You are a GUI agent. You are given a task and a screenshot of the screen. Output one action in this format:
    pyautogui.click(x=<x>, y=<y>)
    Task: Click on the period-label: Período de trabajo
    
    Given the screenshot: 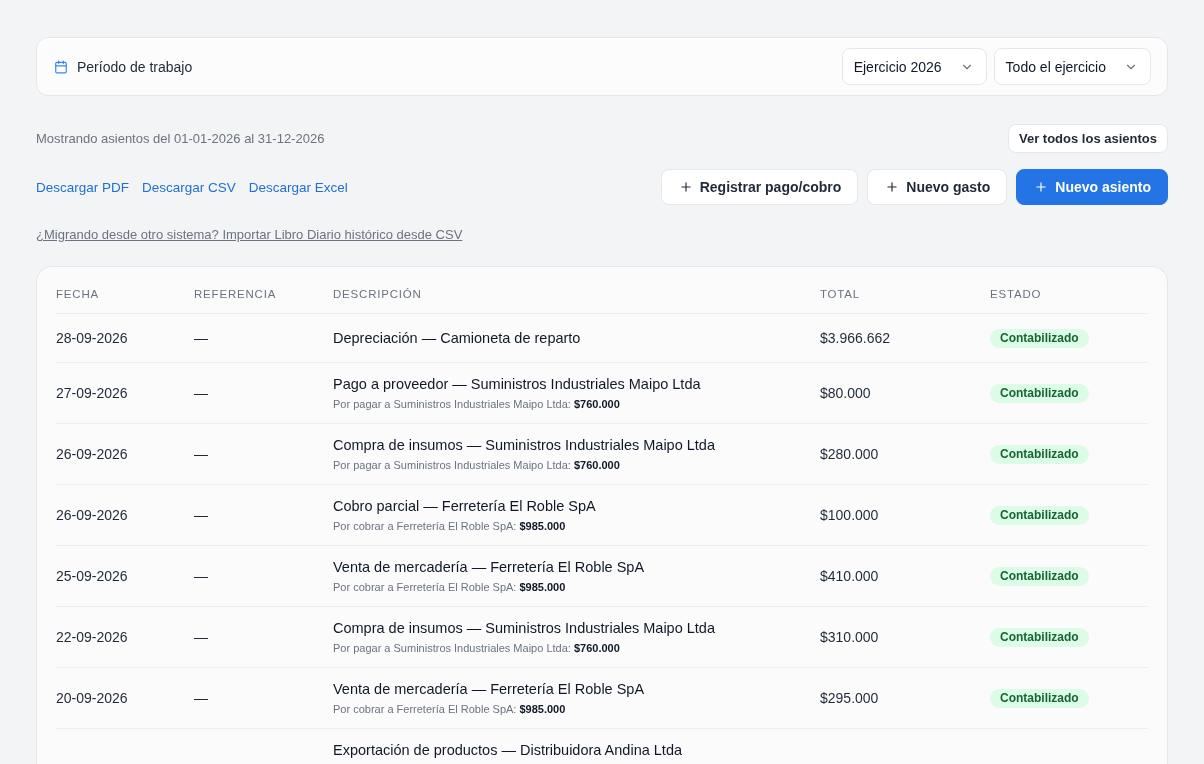 What is the action you would take?
    pyautogui.click(x=135, y=66)
    